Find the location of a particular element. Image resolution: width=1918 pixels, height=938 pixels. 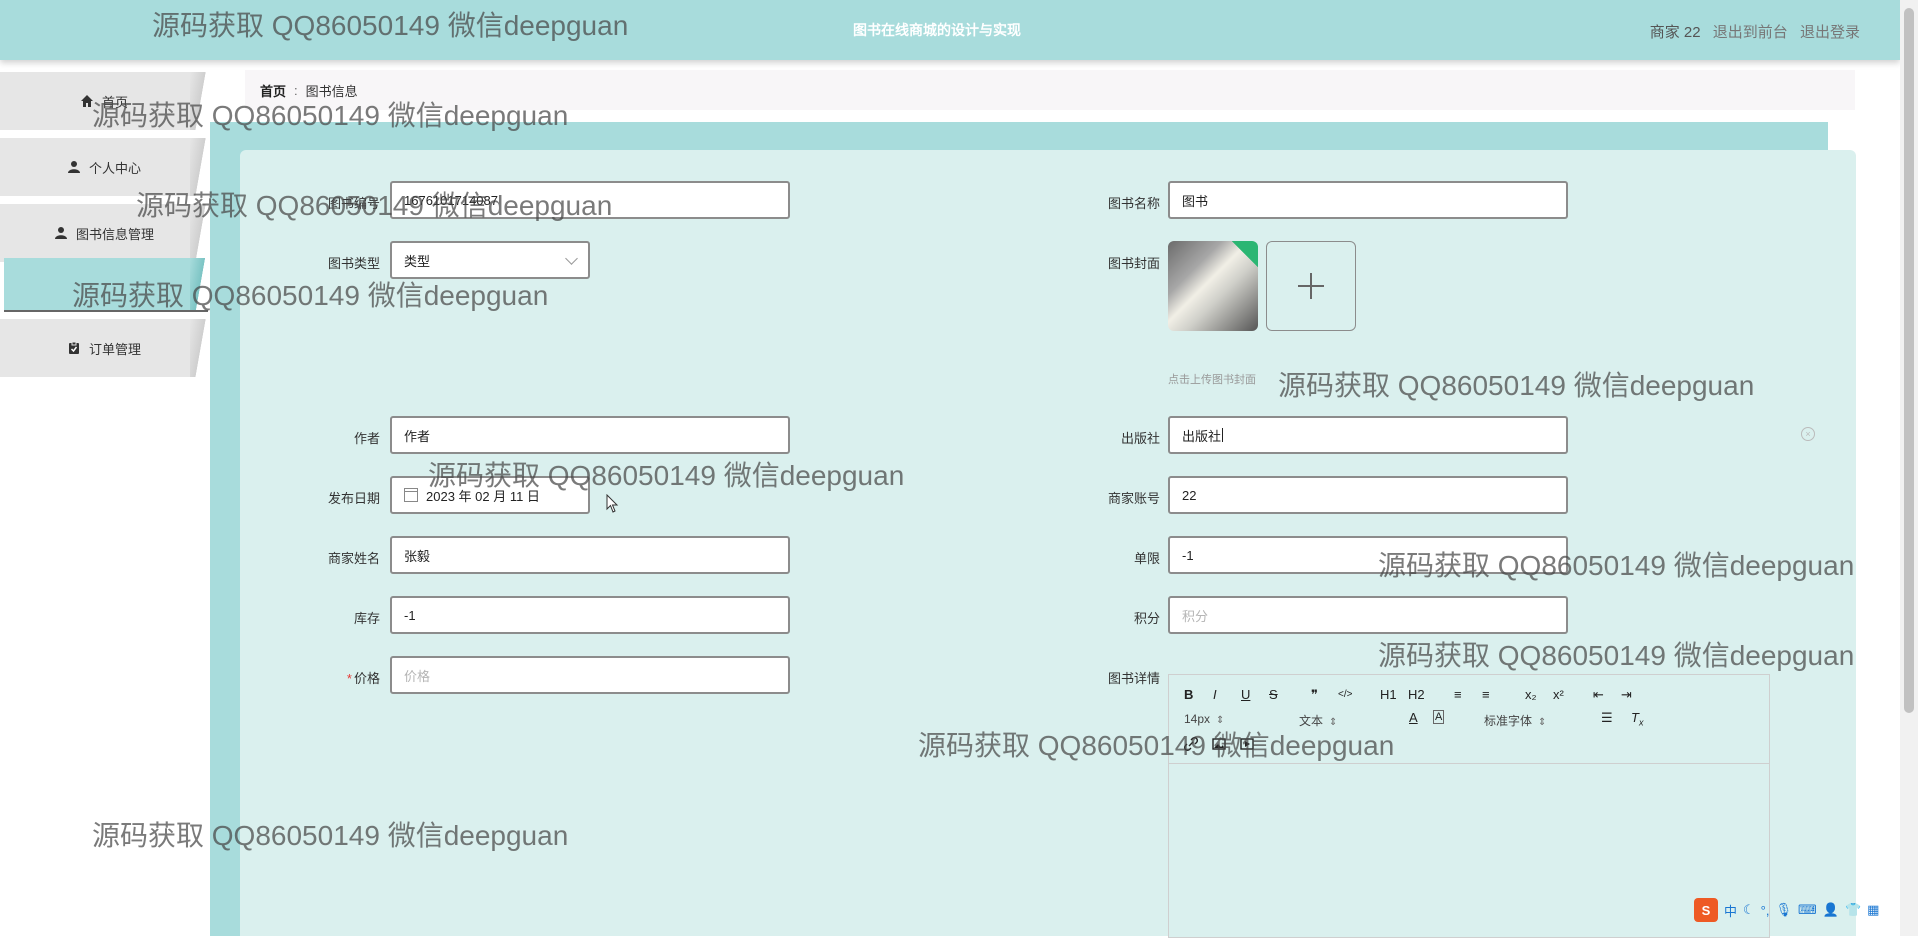

sidebar-item-label: 订单管理 is located at coordinates (114, 349).